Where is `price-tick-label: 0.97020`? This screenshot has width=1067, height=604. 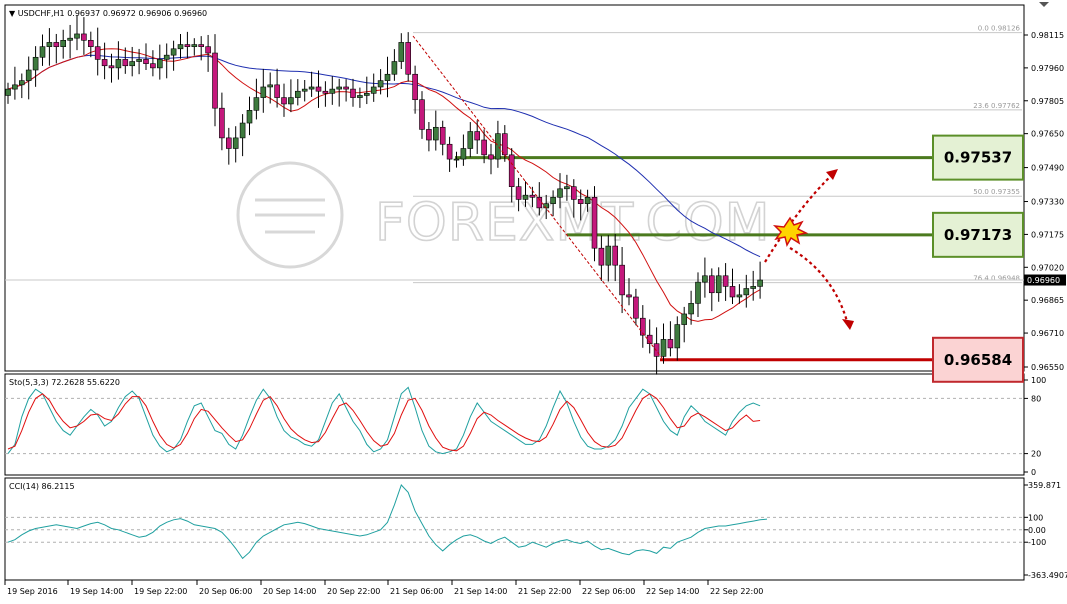 price-tick-label: 0.97020 is located at coordinates (1047, 267).